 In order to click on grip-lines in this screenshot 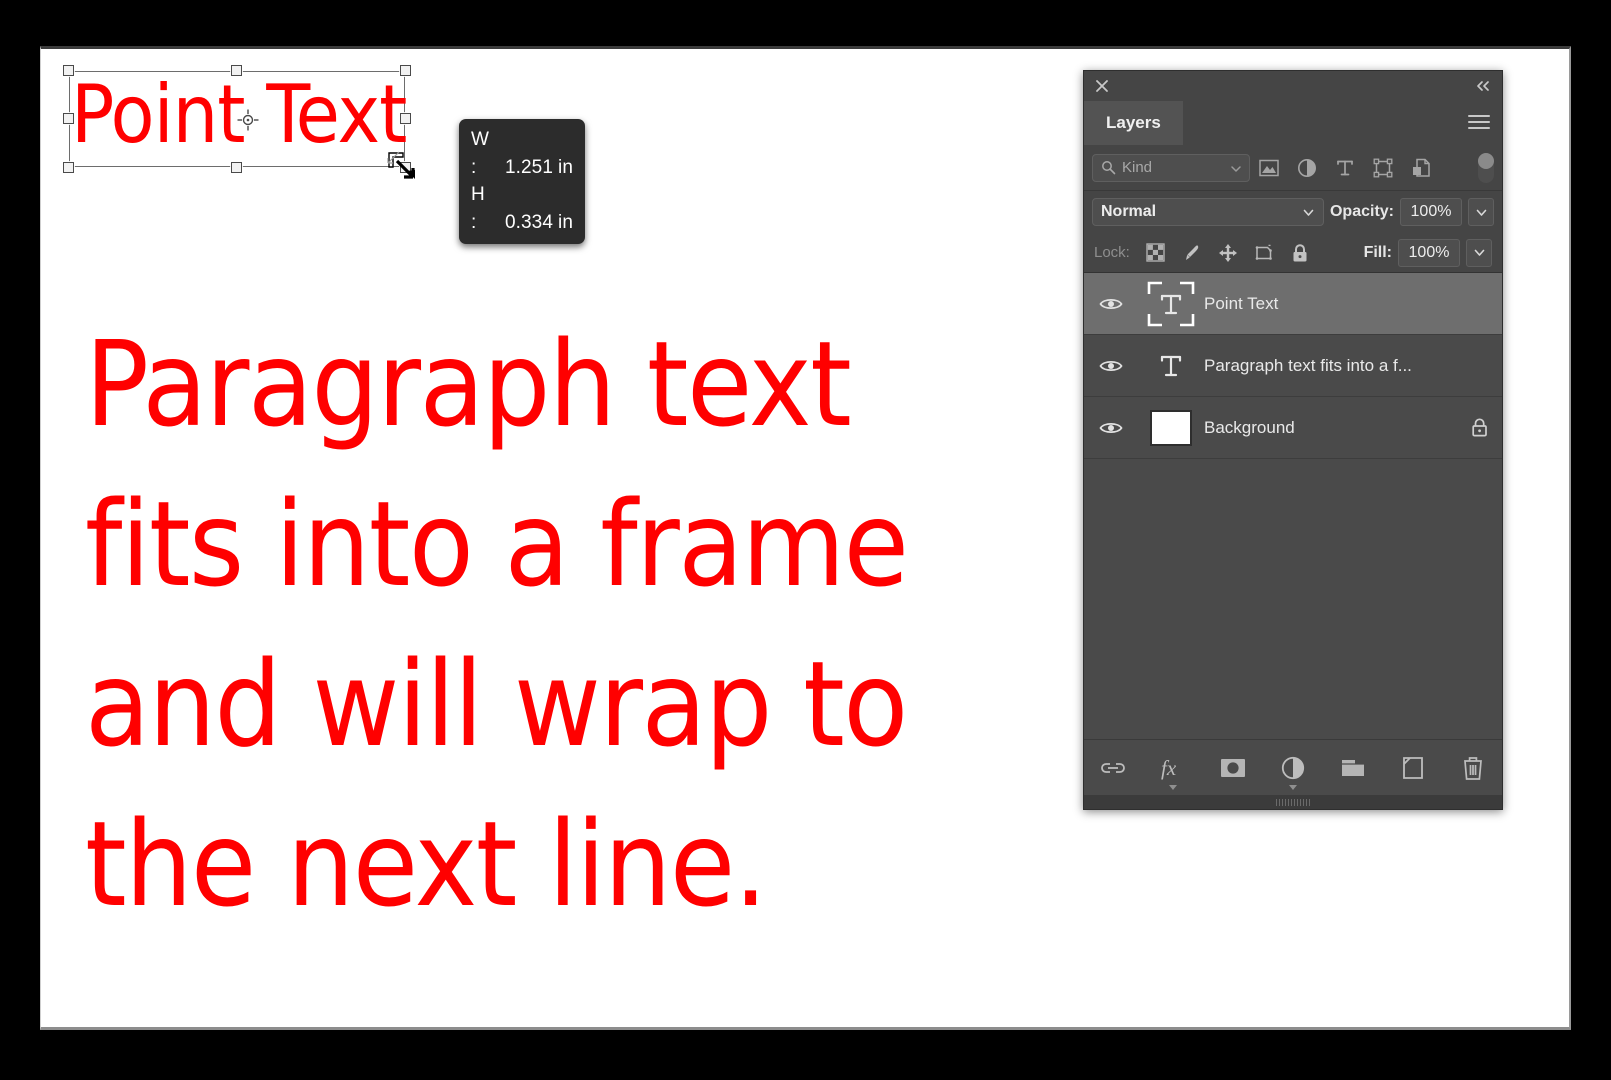, I will do `click(1293, 802)`.